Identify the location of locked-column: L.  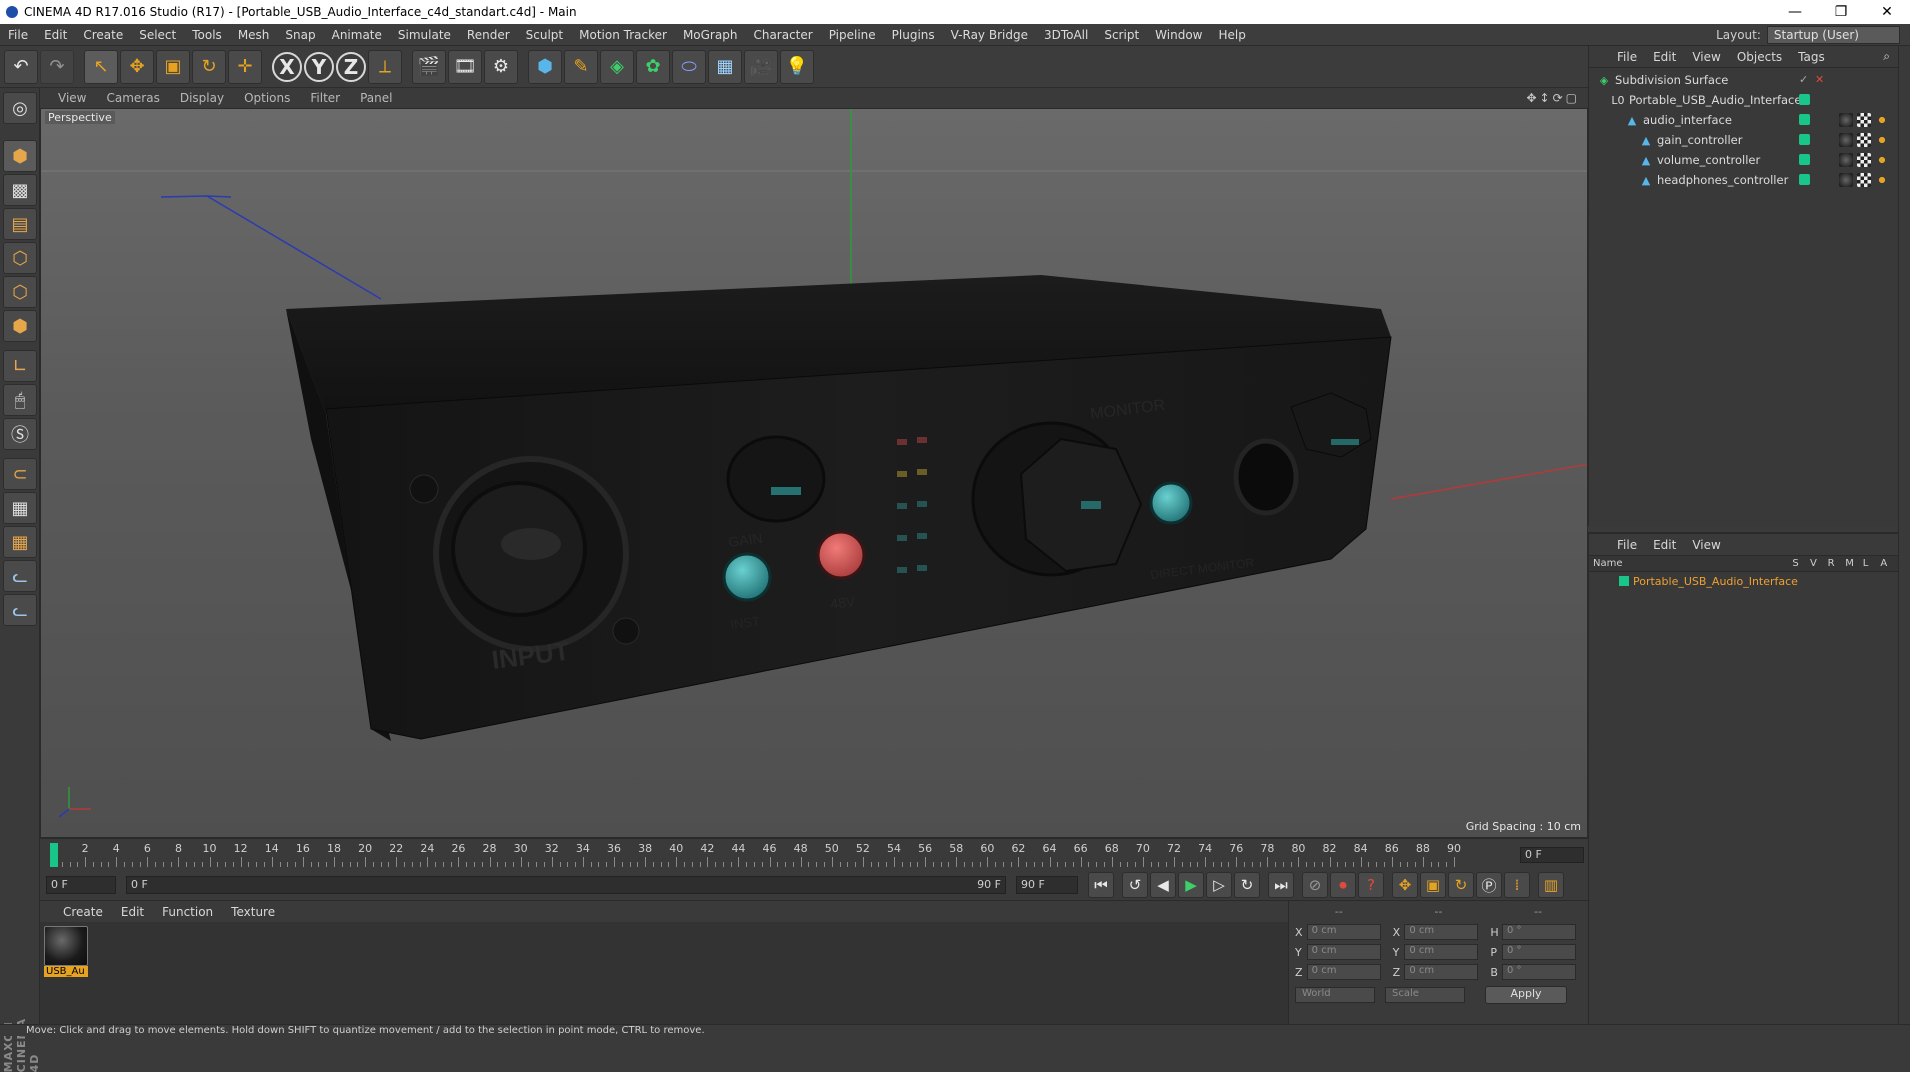
(1872, 563).